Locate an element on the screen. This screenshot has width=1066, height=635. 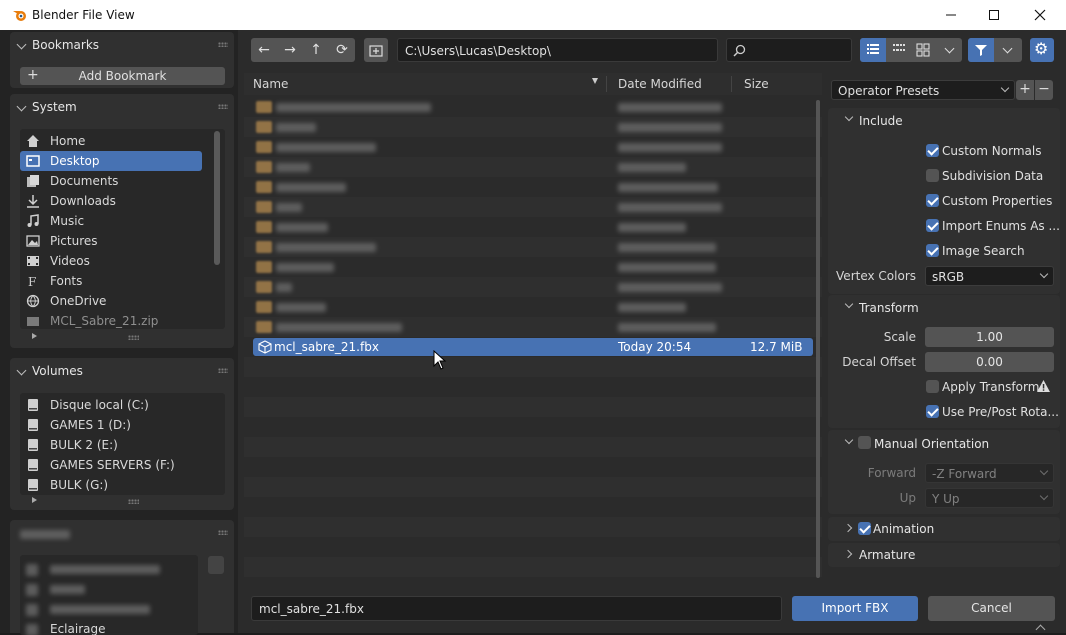
add-bookmark-button: + Add Bookmark is located at coordinates (122, 76).